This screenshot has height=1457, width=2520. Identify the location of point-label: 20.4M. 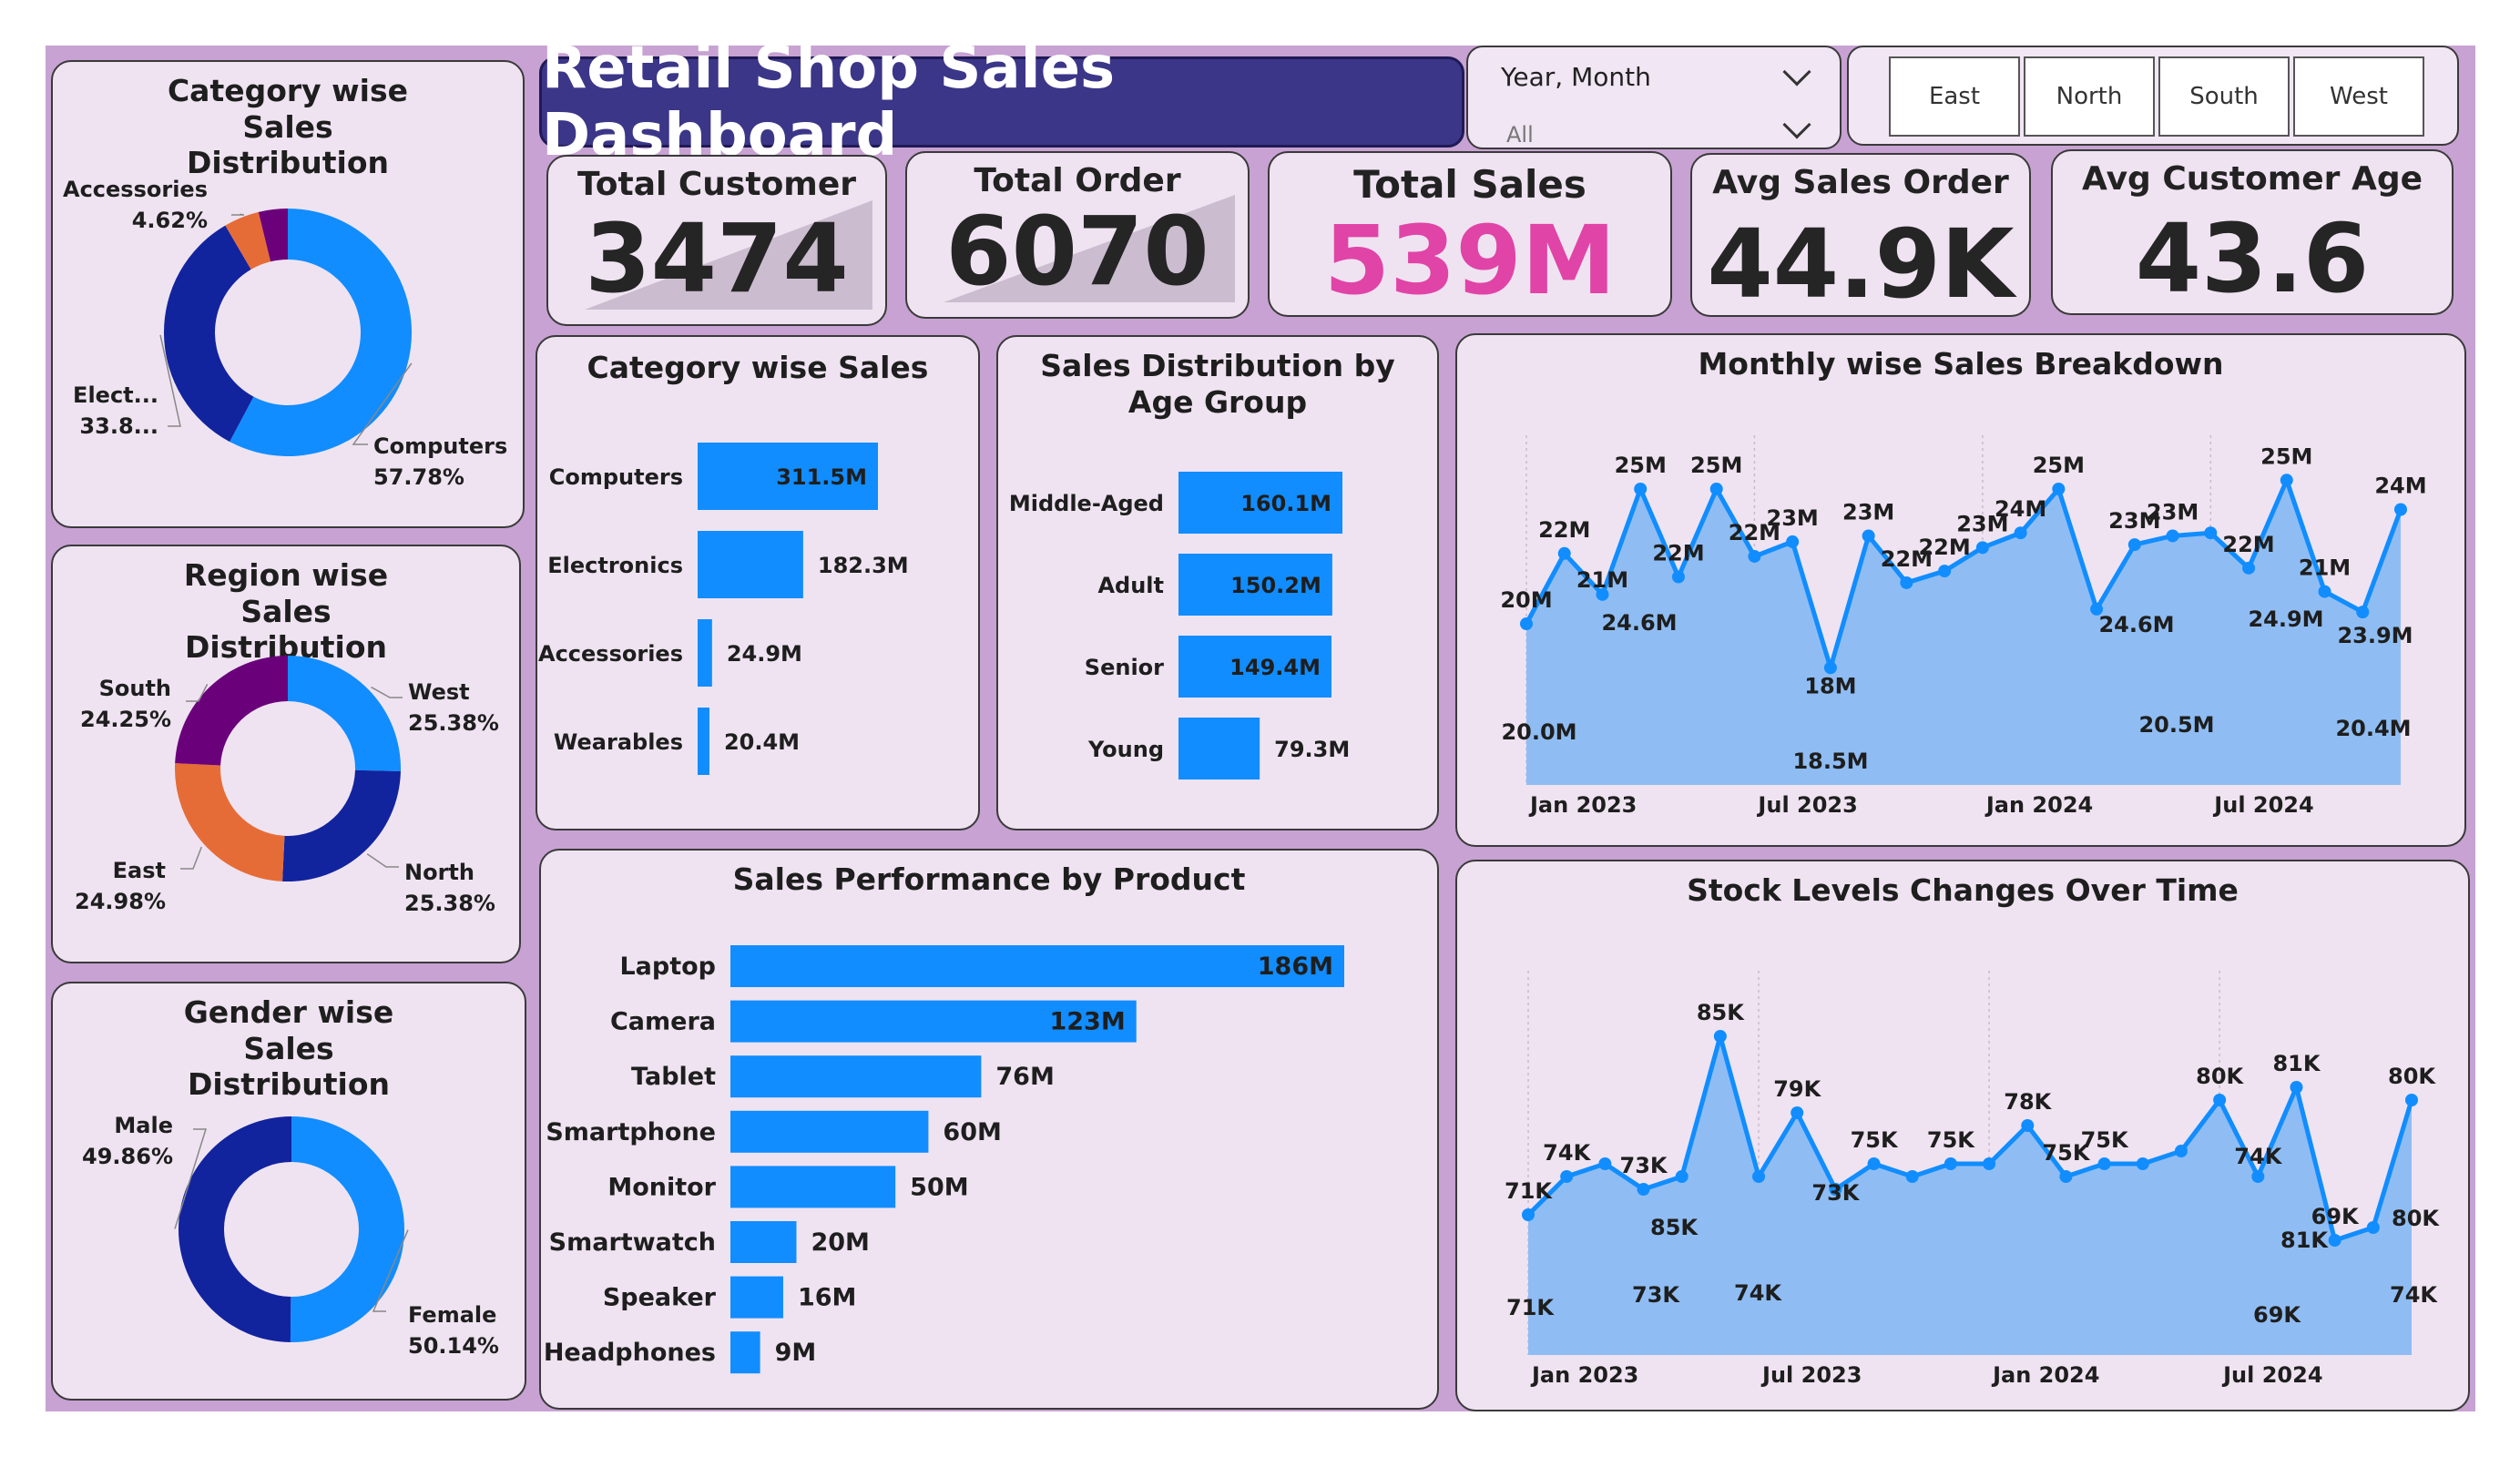
(2373, 728).